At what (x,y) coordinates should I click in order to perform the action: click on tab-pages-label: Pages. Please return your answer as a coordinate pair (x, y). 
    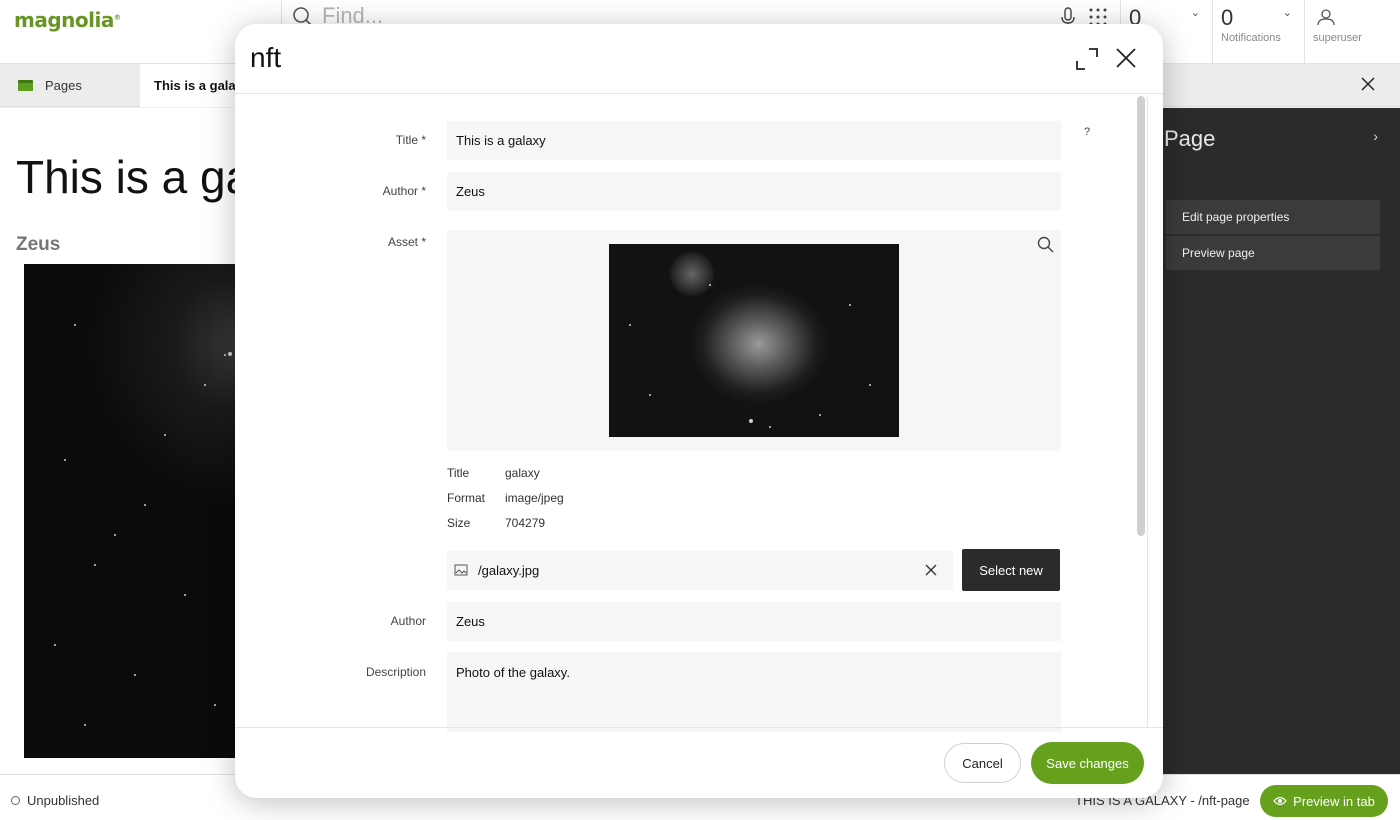
    Looking at the image, I should click on (63, 85).